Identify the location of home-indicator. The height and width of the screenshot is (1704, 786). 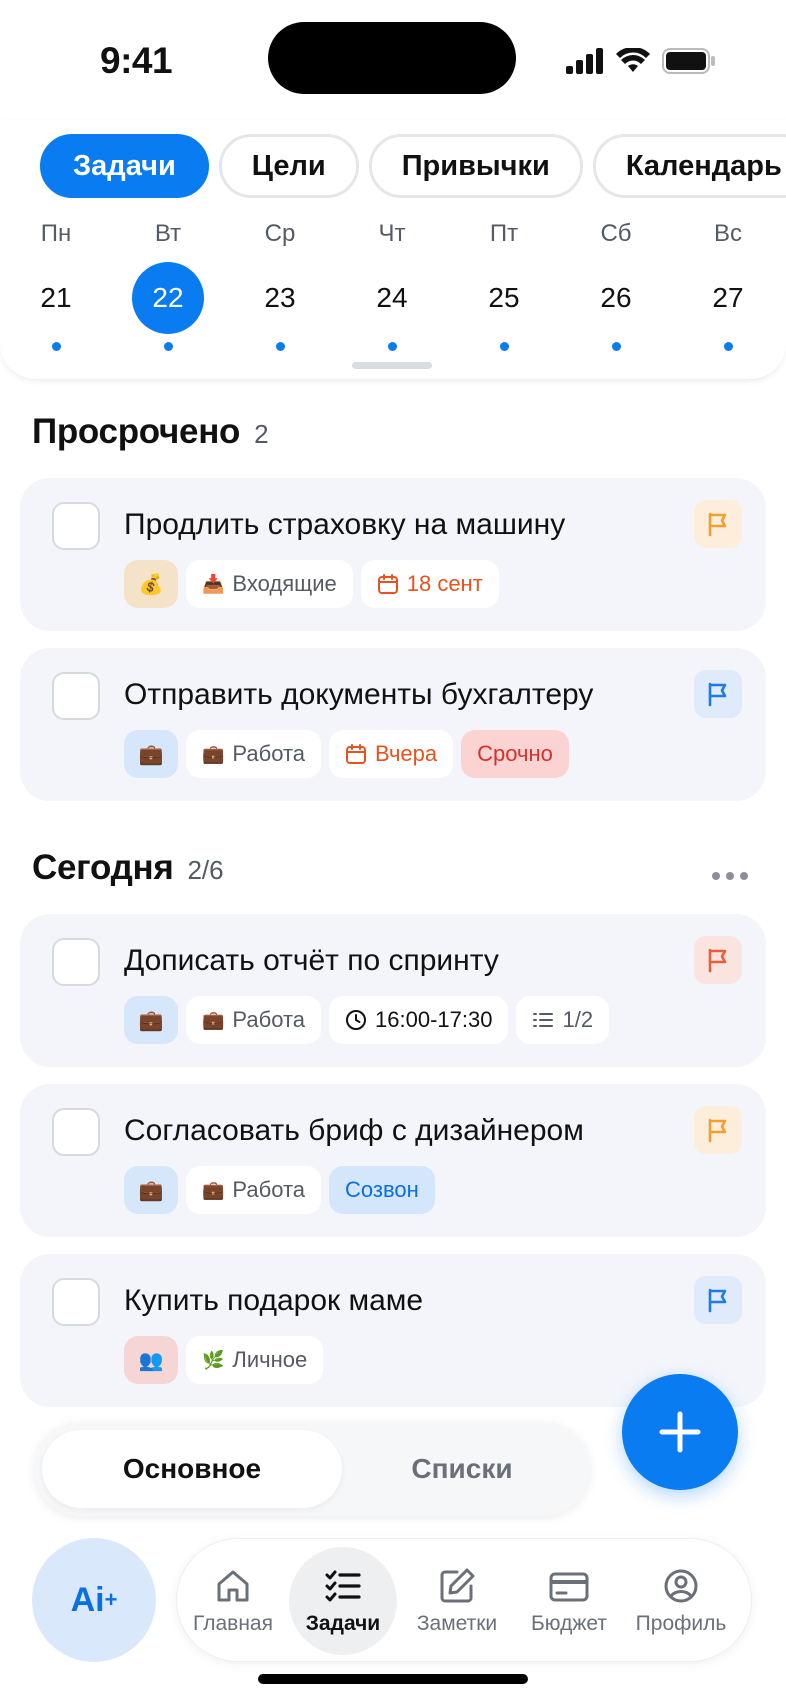
(393, 1679).